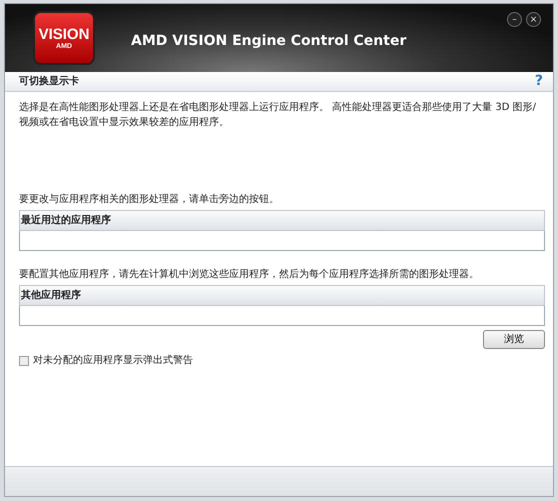 Image resolution: width=558 pixels, height=501 pixels. Describe the element at coordinates (113, 361) in the screenshot. I see `checkbox-label: 对未分配的应用程序显示弹出式警告` at that location.